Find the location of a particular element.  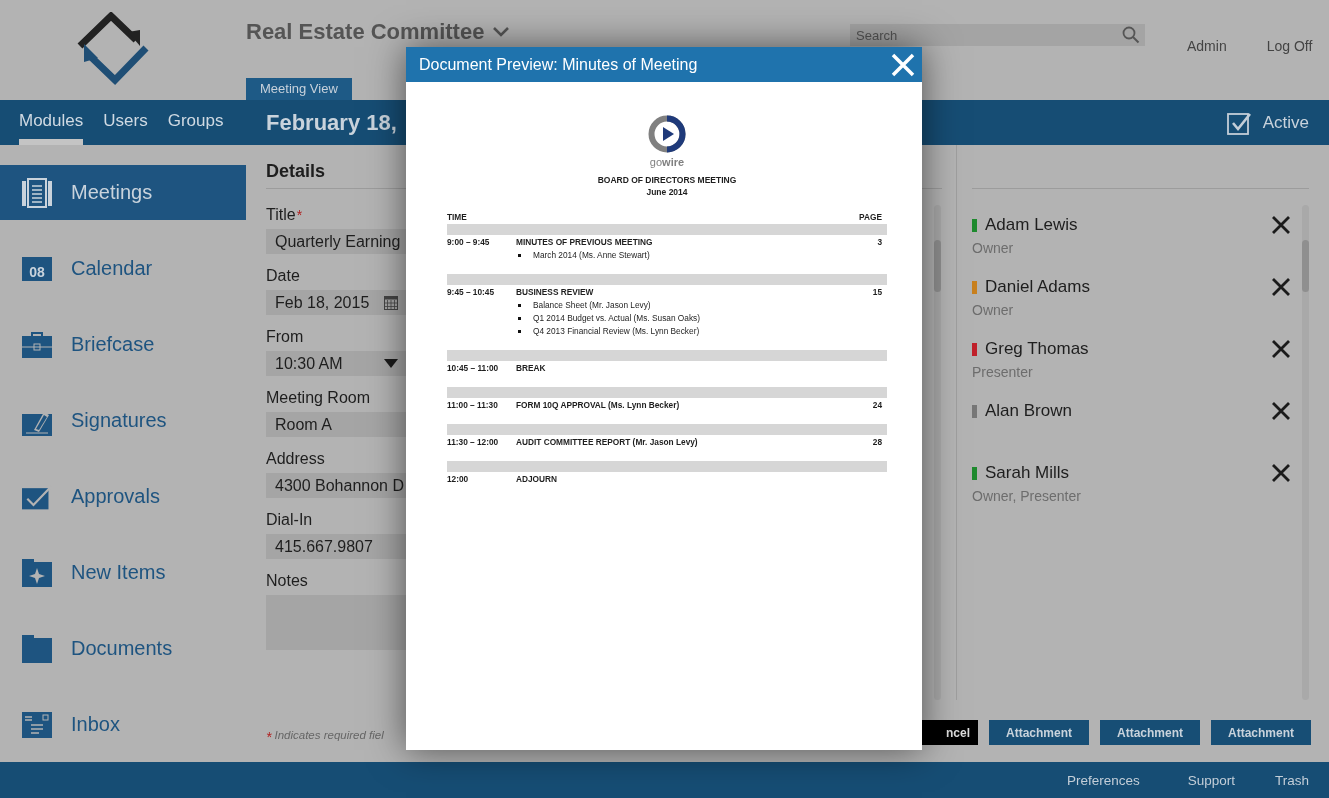

sidebar-item: 08 Calendar is located at coordinates (123, 268).